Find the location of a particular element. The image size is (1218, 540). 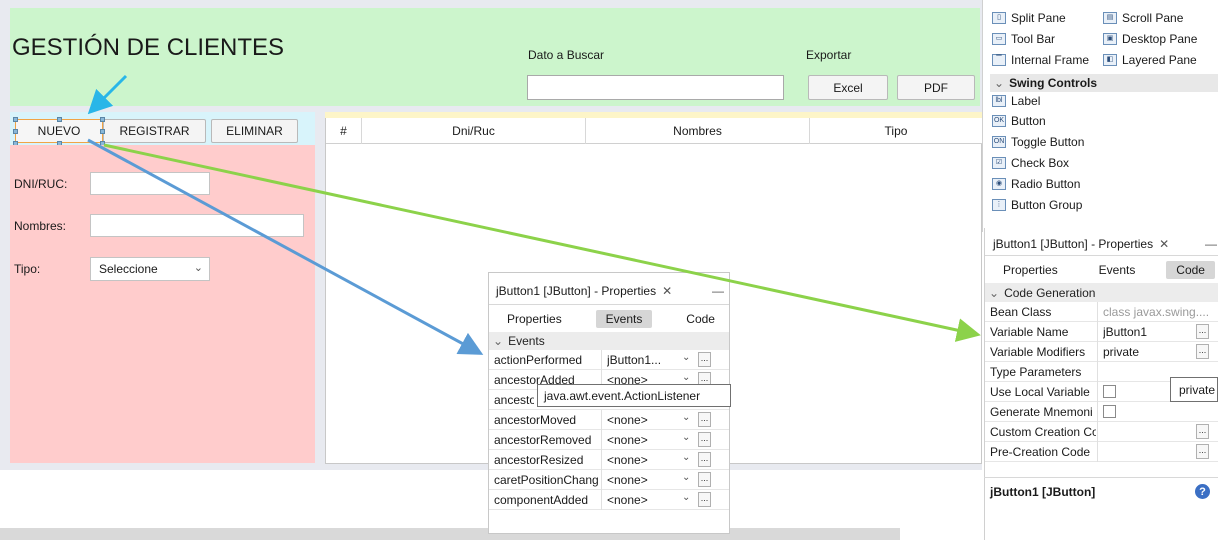

property-row-partial is located at coordinates (1101, 466).